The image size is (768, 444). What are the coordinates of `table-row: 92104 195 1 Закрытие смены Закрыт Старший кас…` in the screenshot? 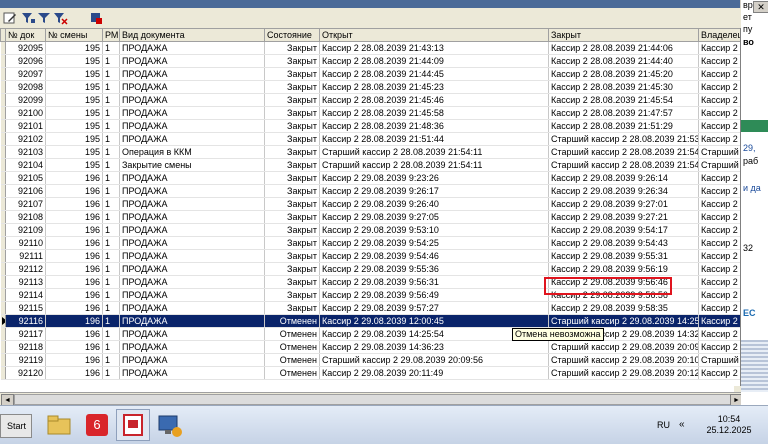 It's located at (370, 165).